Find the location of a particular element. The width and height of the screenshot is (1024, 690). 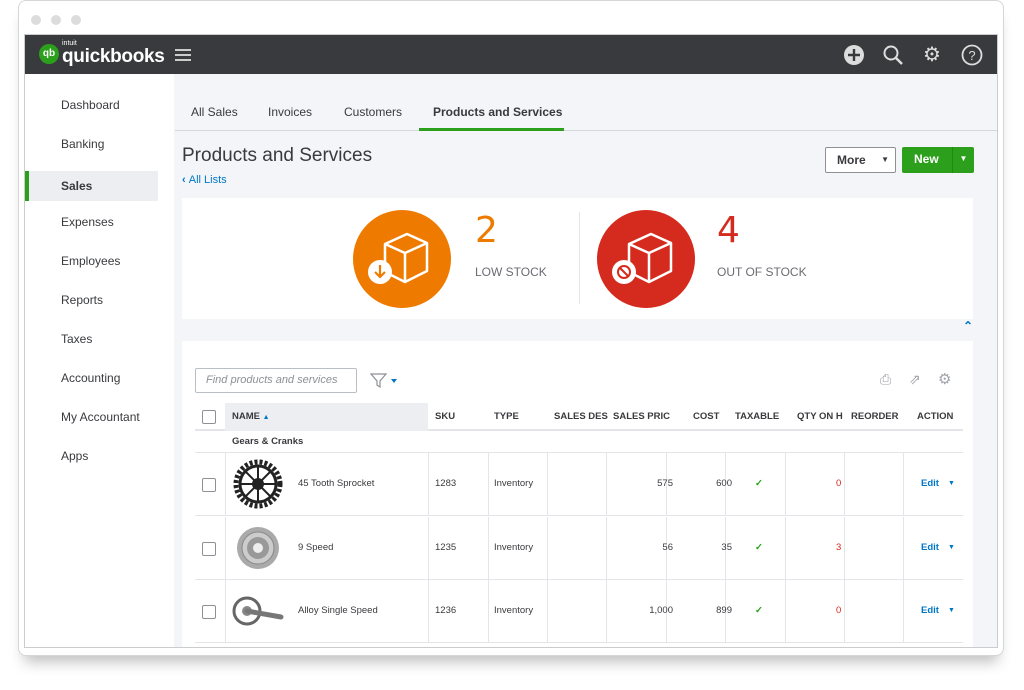

low-stock-count: 2 is located at coordinates (486, 230).